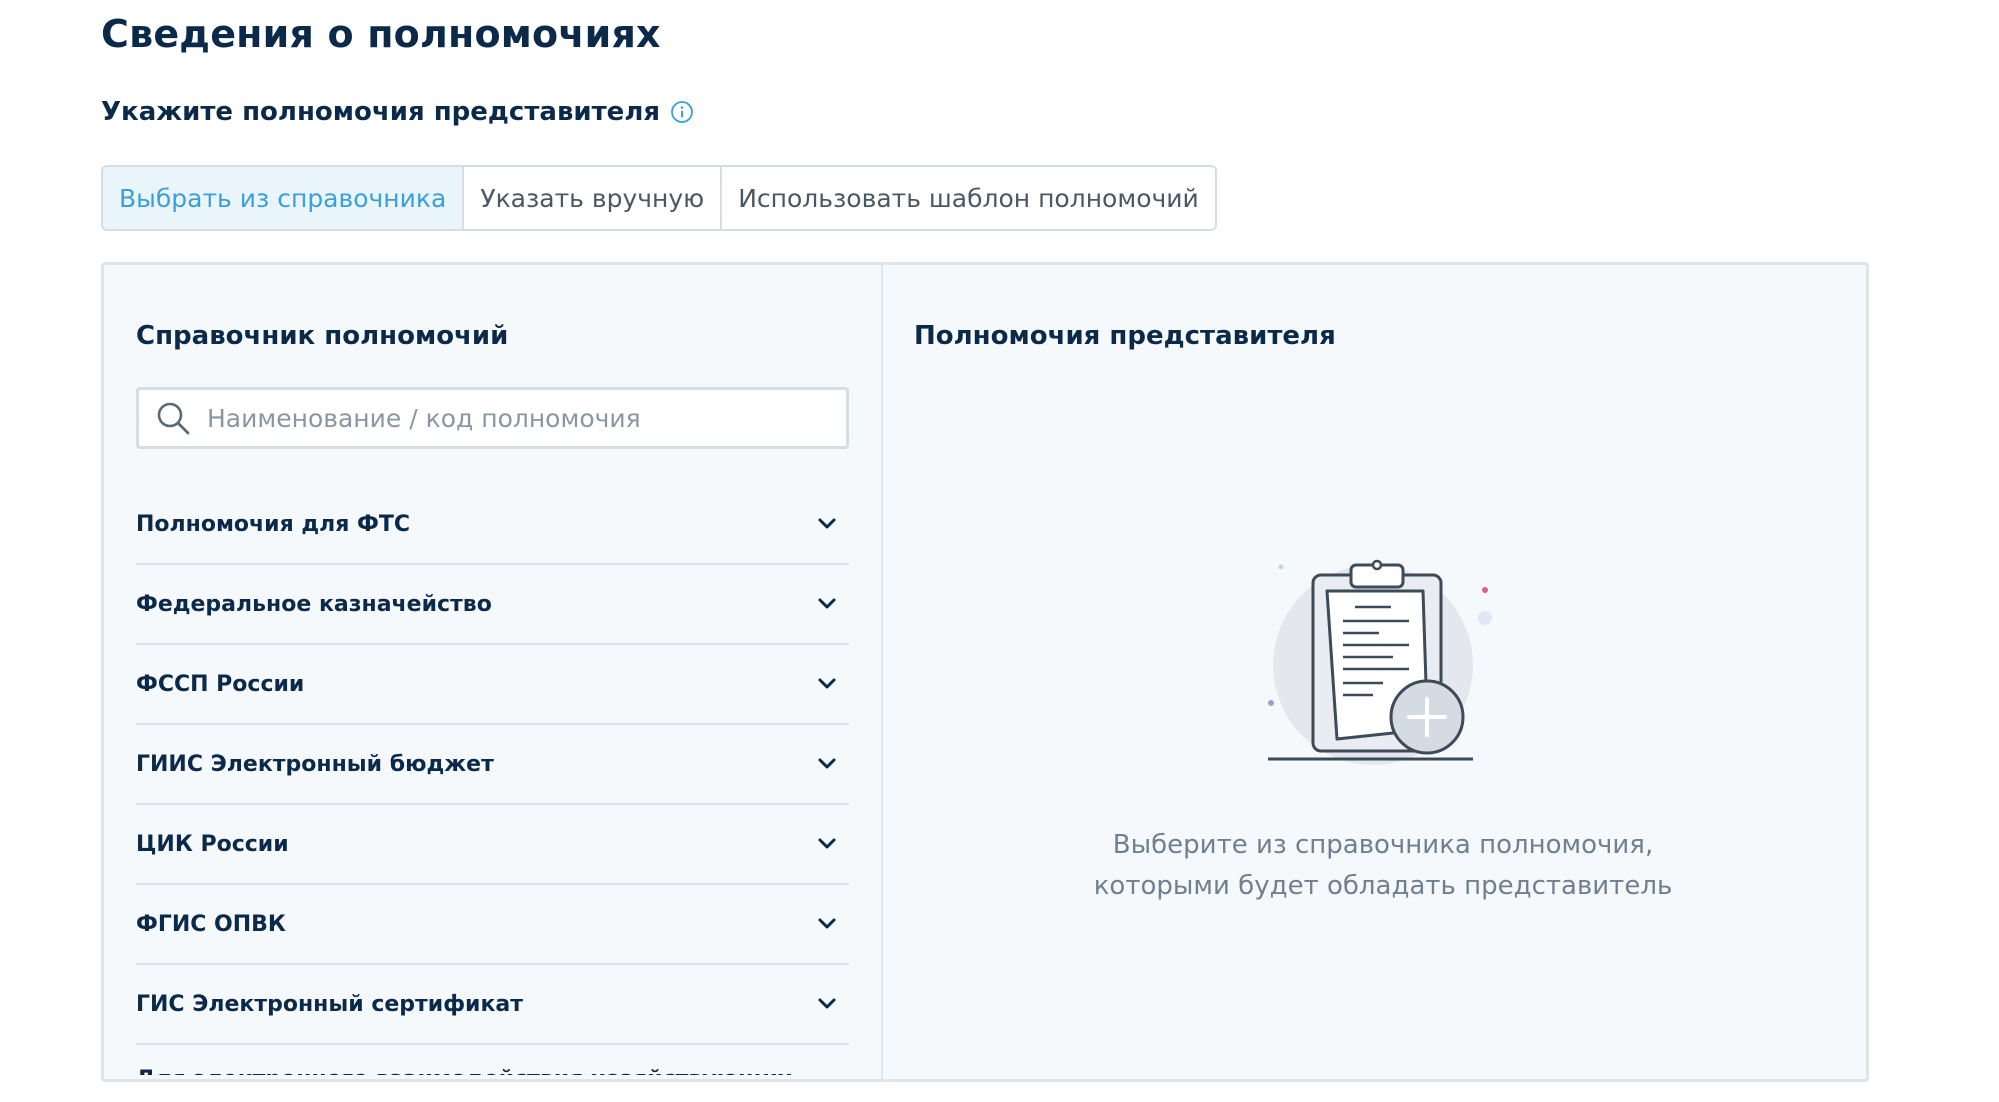 This screenshot has width=1999, height=1102. Describe the element at coordinates (273, 524) in the screenshot. I see `list-item-label: Полномочия для ФТС` at that location.